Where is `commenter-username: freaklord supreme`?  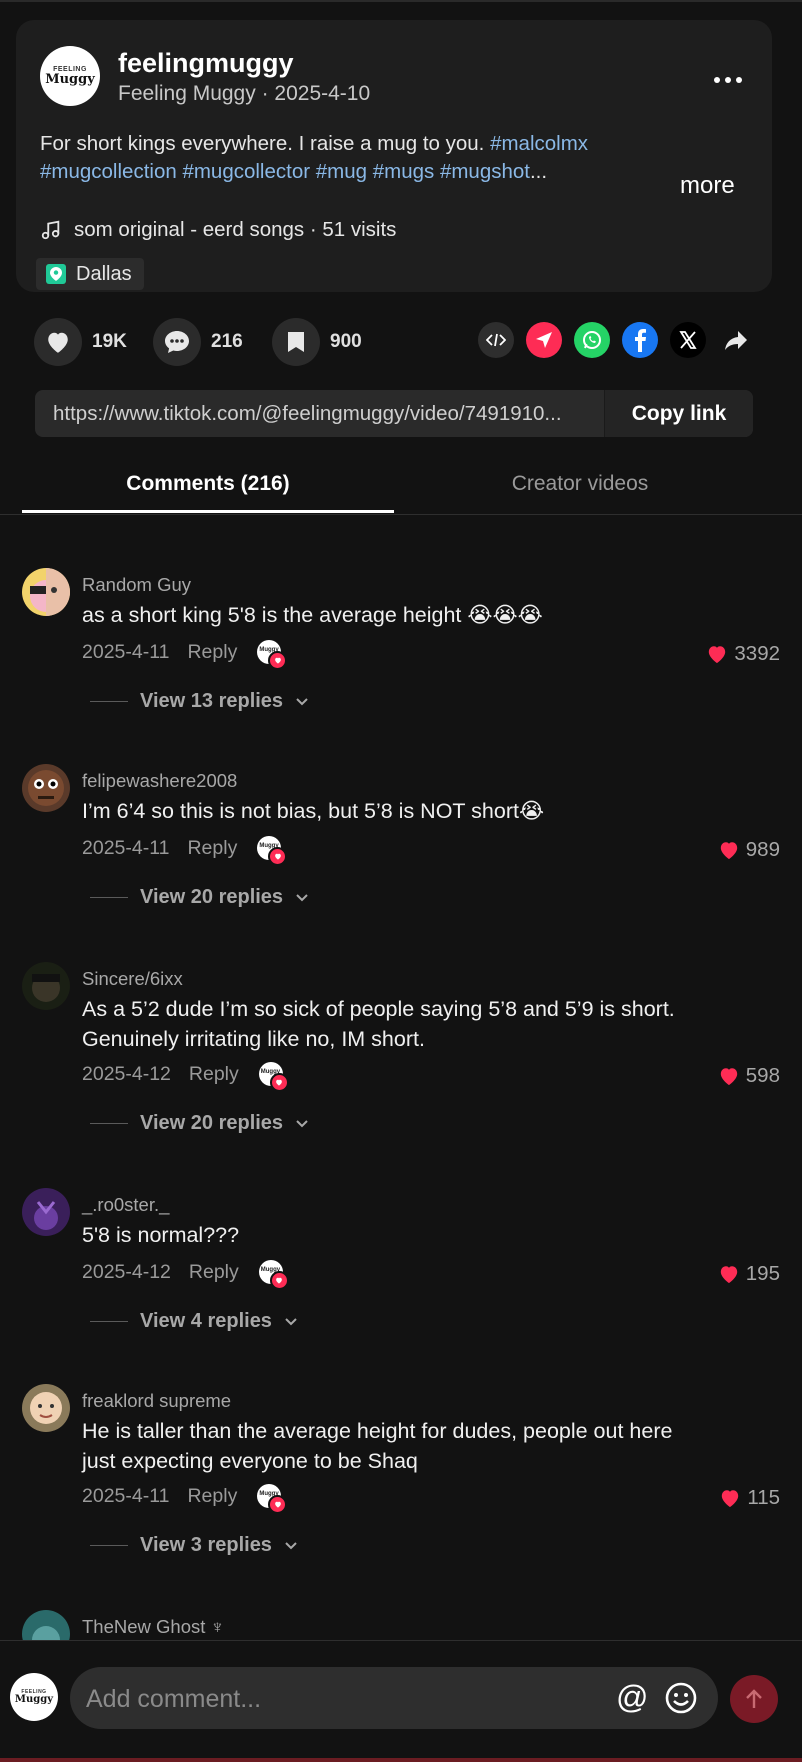
commenter-username: freaklord supreme is located at coordinates (156, 1401).